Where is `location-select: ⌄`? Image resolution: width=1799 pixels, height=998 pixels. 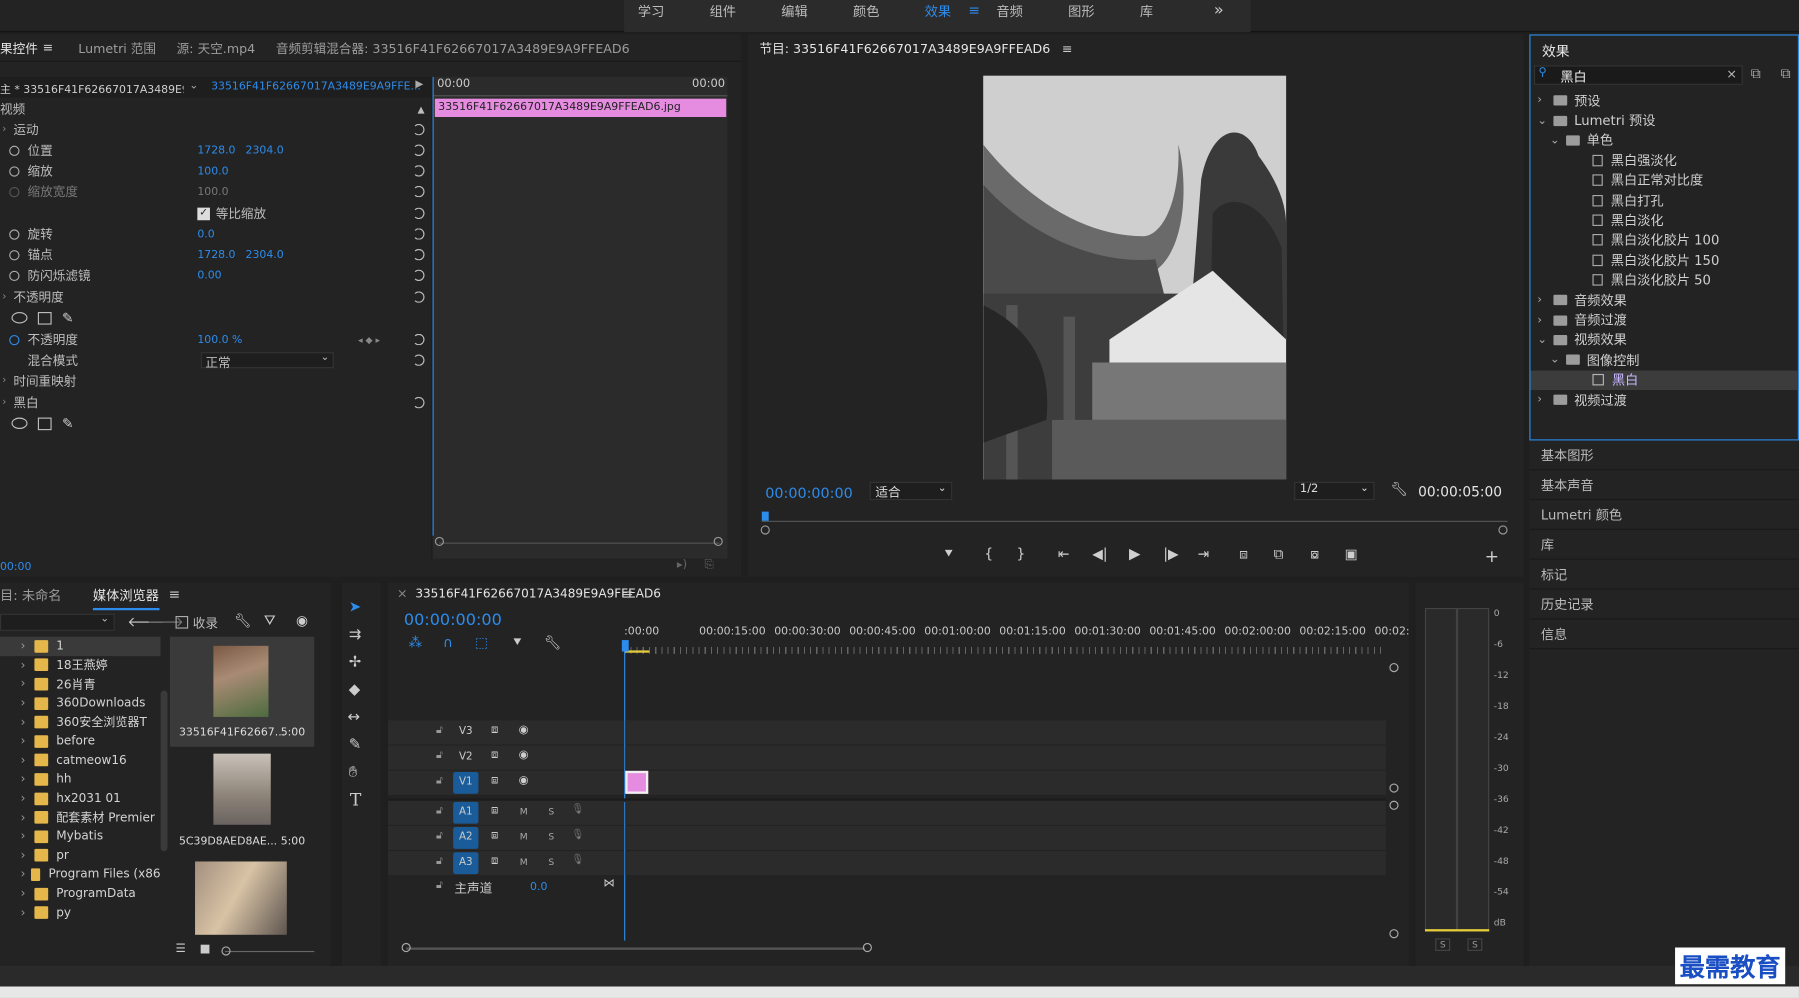
location-select: ⌄ is located at coordinates (57, 622).